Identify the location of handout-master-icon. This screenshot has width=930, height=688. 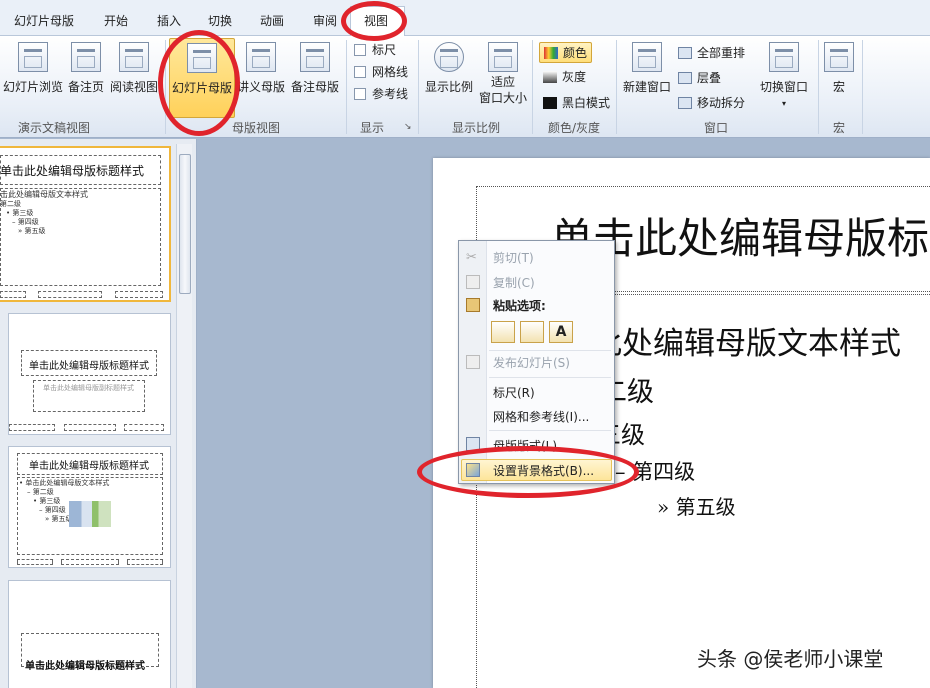
(261, 57).